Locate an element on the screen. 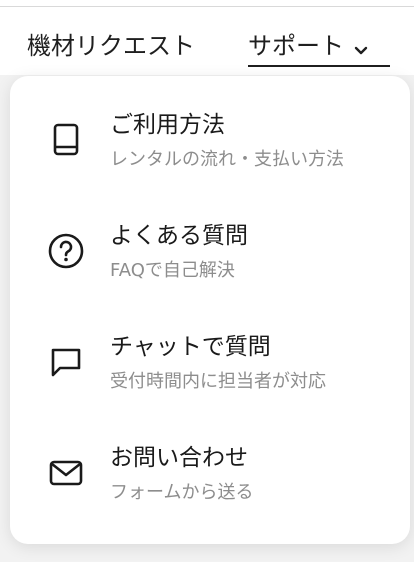  menu-item-description: レンタルの流れ・支払い方法 is located at coordinates (227, 159).